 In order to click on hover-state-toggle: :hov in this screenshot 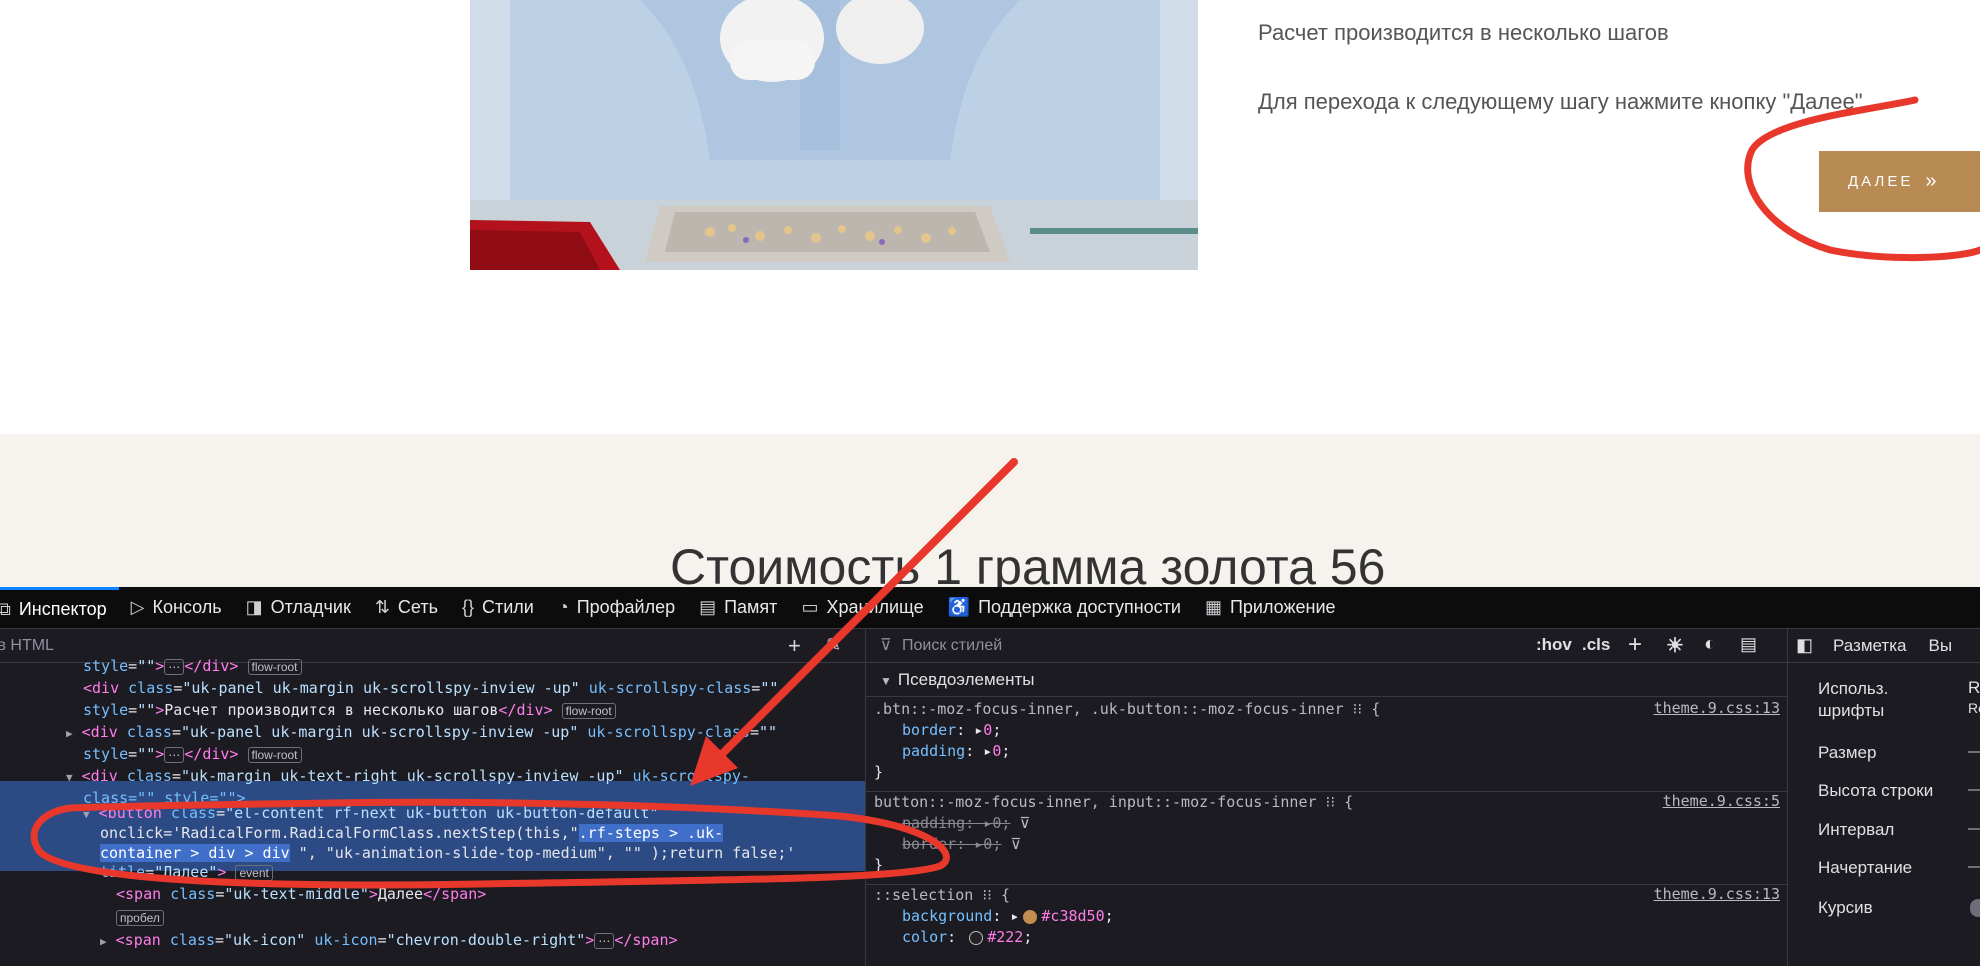, I will do `click(1554, 645)`.